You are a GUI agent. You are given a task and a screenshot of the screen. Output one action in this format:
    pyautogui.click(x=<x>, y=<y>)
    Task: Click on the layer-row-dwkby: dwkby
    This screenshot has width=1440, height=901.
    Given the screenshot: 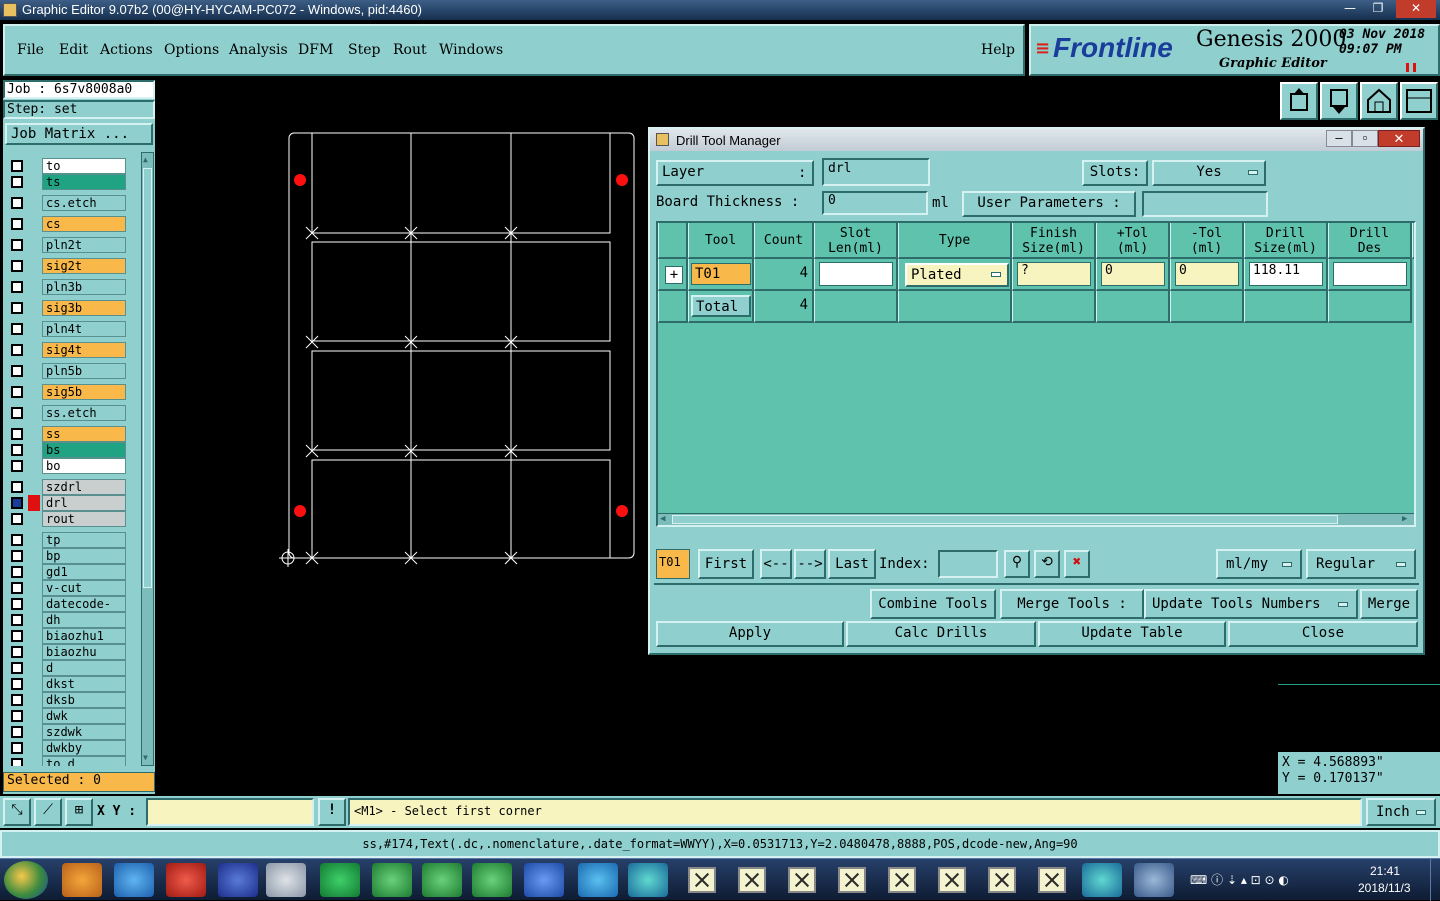 What is the action you would take?
    pyautogui.click(x=67, y=748)
    